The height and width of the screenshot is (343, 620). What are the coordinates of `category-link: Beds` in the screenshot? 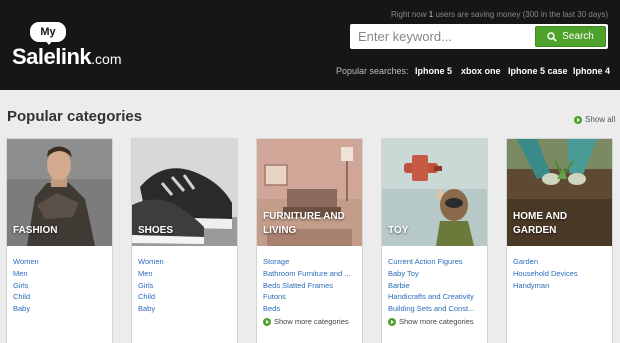 It's located at (307, 309).